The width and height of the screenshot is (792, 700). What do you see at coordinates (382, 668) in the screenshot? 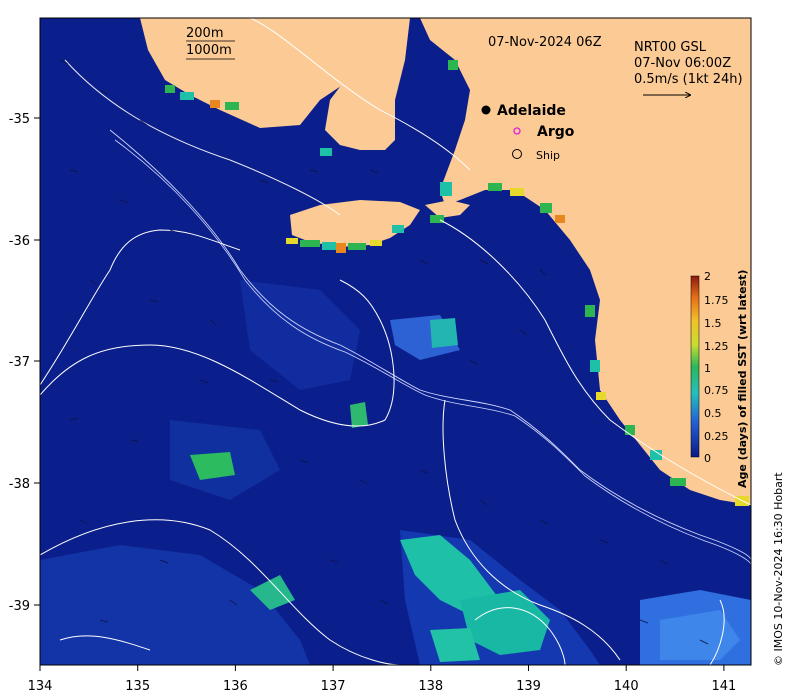
I see `lon-axis` at bounding box center [382, 668].